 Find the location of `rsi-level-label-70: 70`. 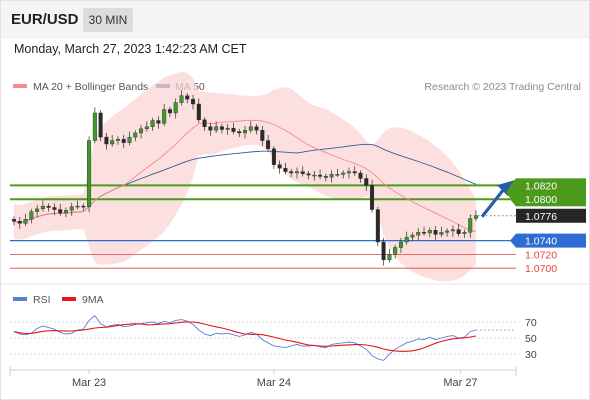

rsi-level-label-70: 70 is located at coordinates (531, 323).